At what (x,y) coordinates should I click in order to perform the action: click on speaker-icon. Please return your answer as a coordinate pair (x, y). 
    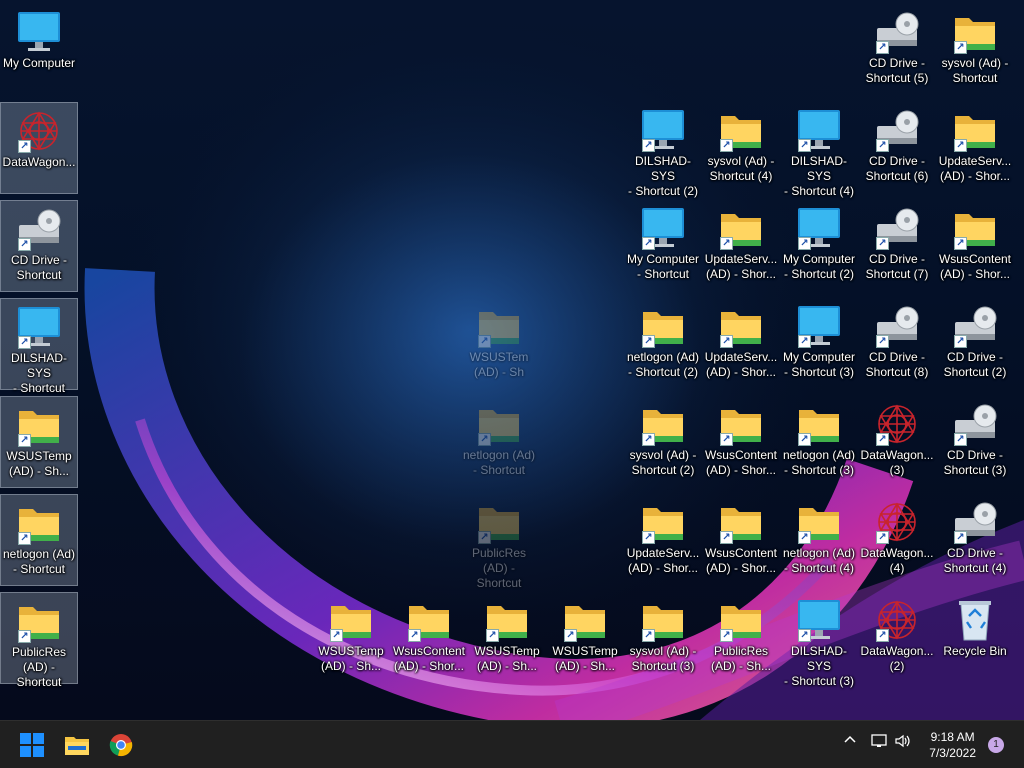
    Looking at the image, I should click on (902, 741).